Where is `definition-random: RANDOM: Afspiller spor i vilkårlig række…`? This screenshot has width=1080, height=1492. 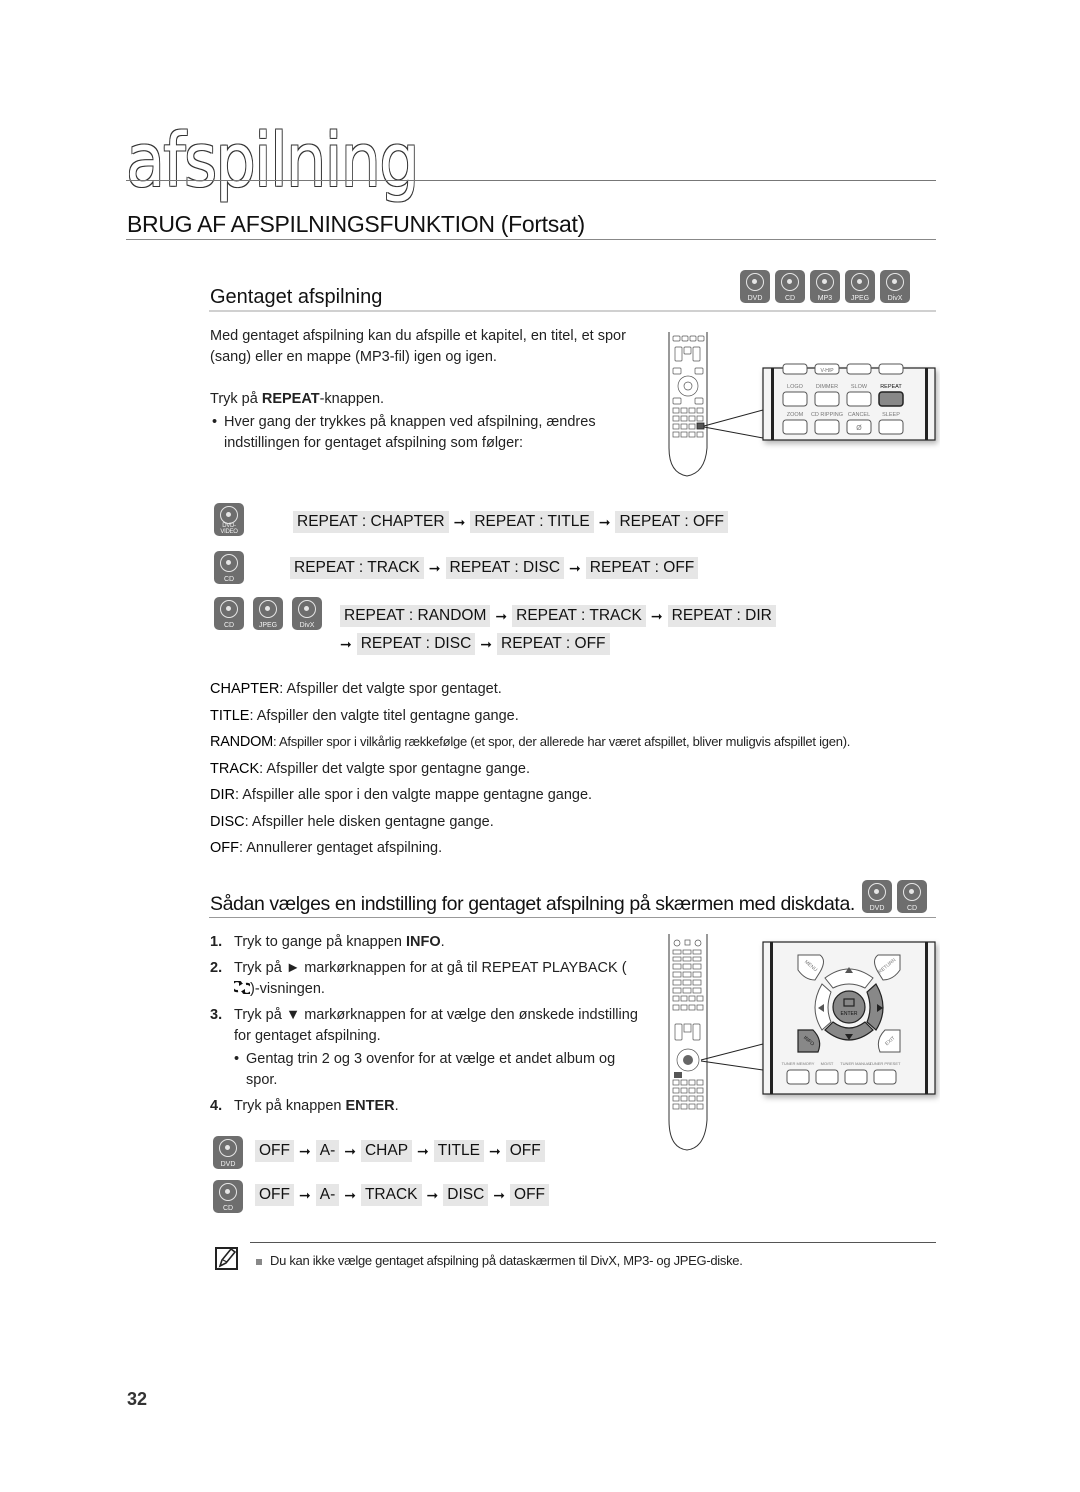 definition-random: RANDOM: Afspiller spor i vilkårlig række… is located at coordinates (530, 742).